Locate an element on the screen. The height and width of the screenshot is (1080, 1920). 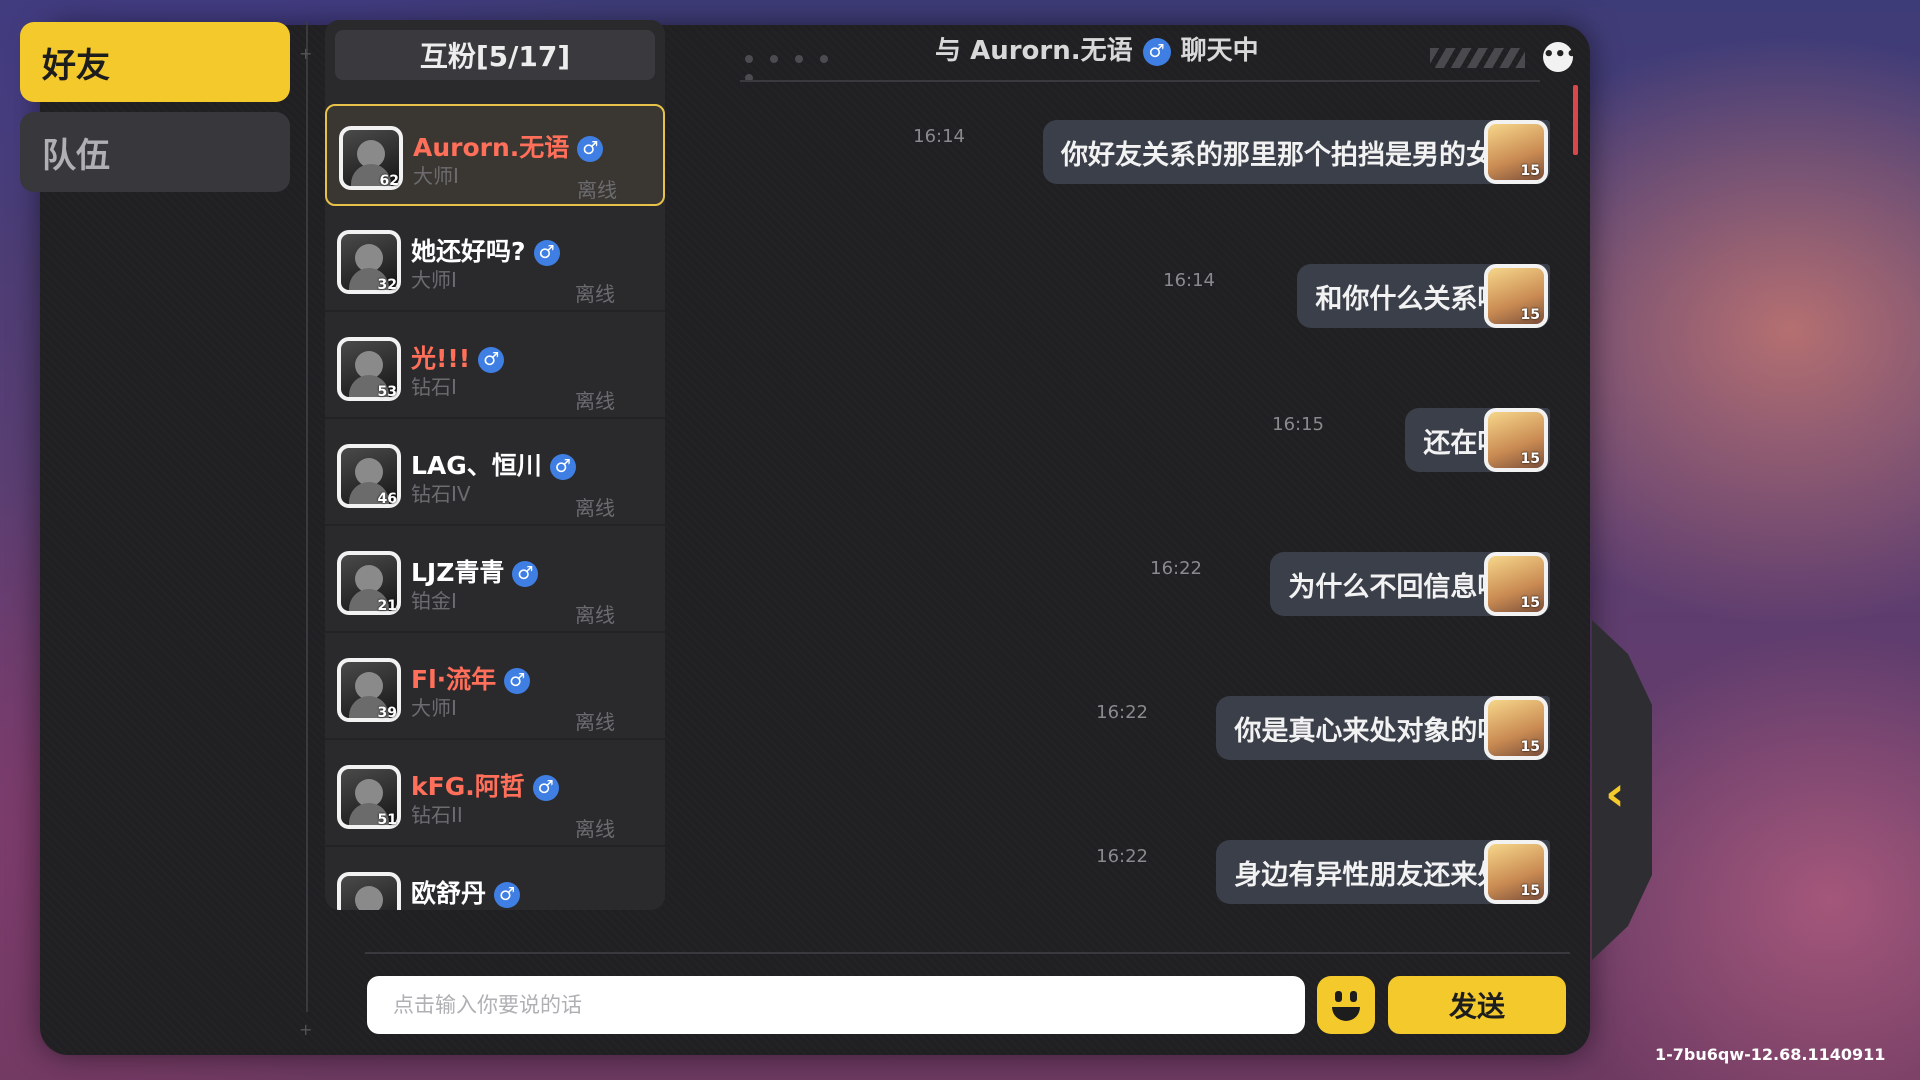
friend-name: 她还好吗? ♂ is located at coordinates (485, 250).